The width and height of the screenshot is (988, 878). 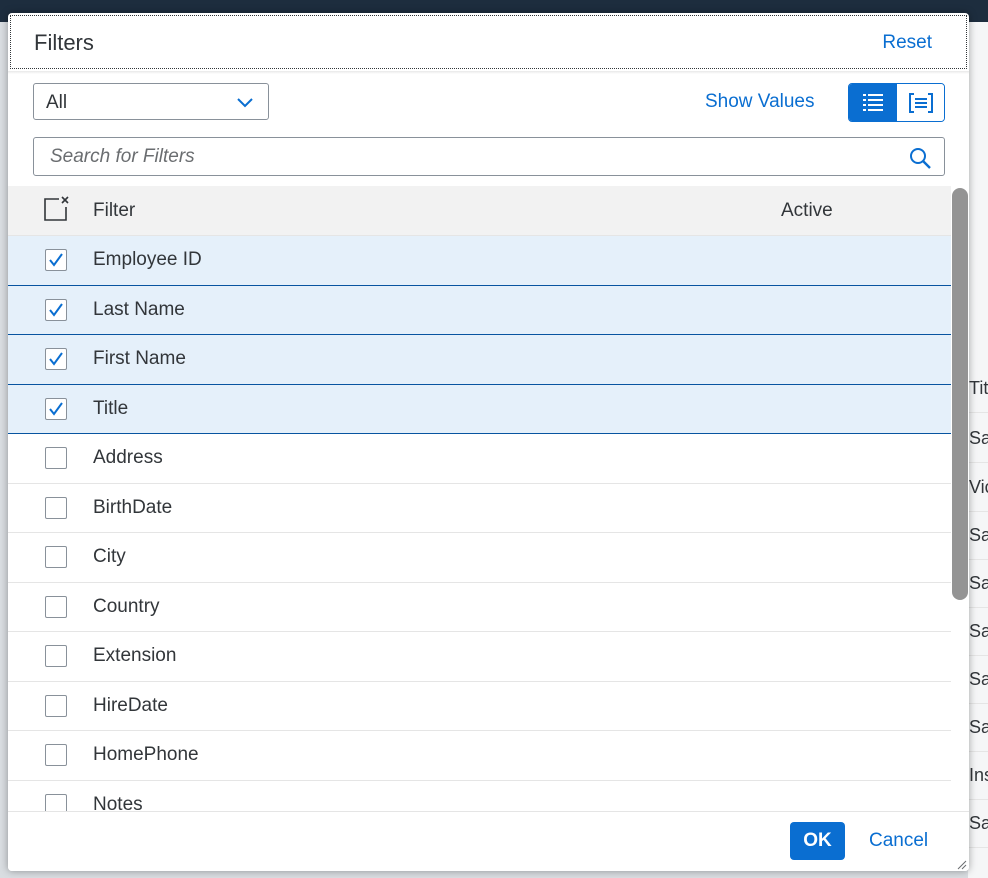 I want to click on background-cell: Ins, so click(x=978, y=775).